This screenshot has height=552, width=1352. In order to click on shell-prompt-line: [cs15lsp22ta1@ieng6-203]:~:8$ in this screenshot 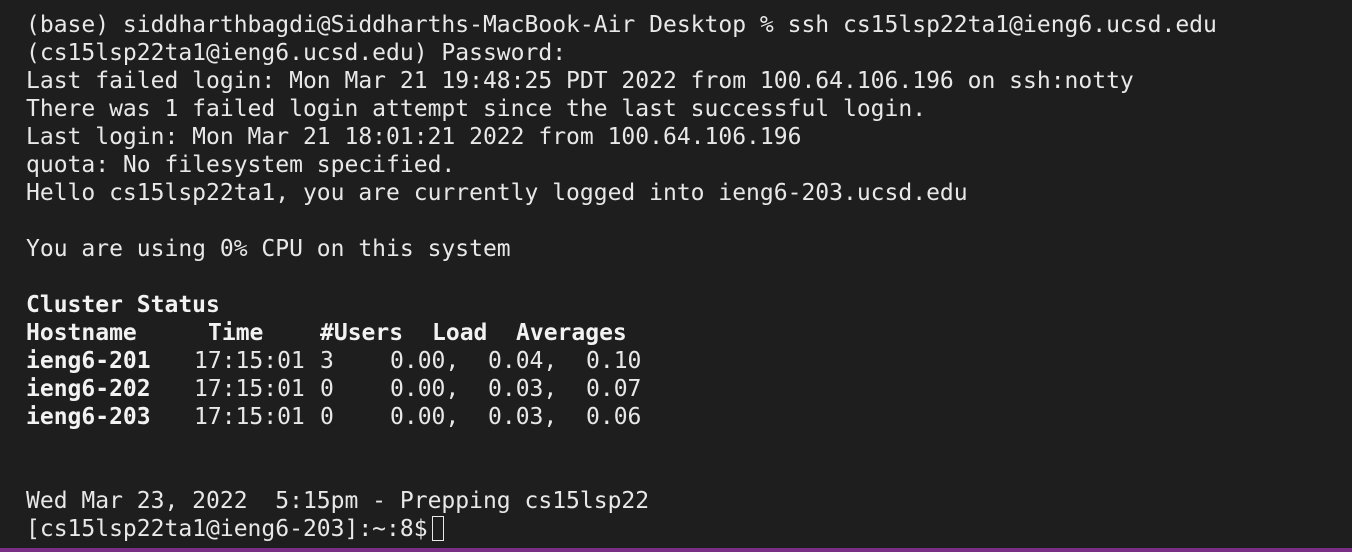, I will do `click(689, 529)`.